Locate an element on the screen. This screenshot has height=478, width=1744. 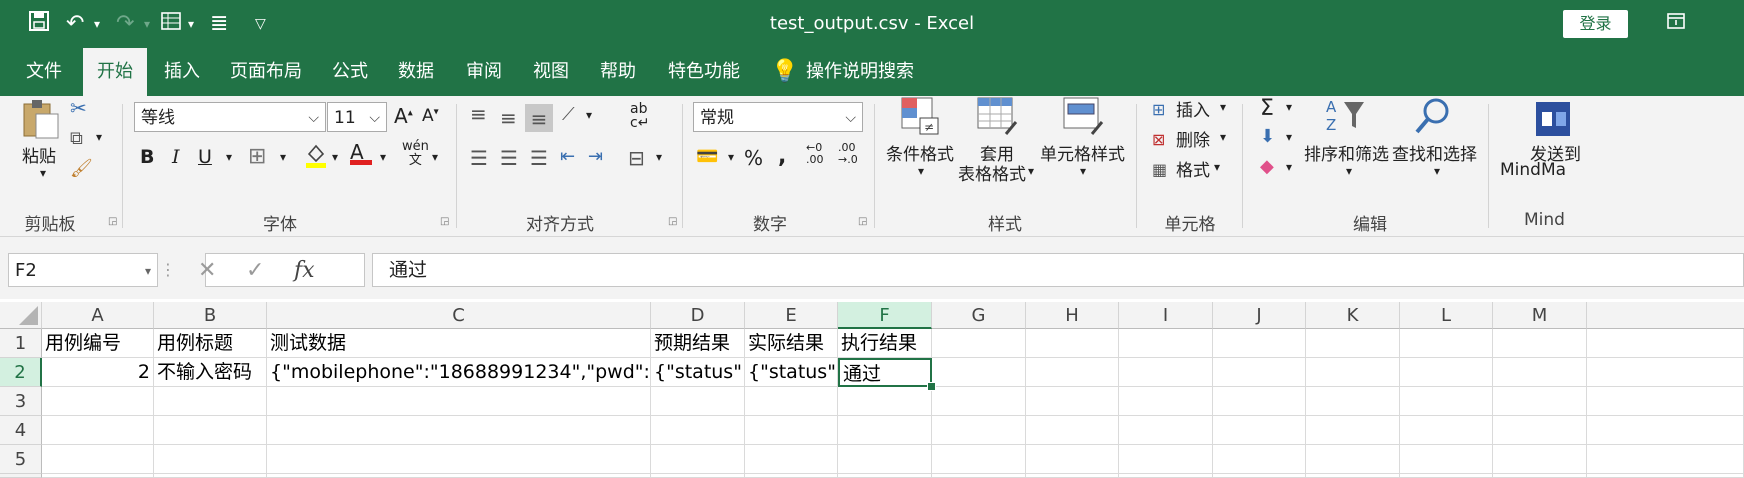
cell-i2 is located at coordinates (1166, 372).